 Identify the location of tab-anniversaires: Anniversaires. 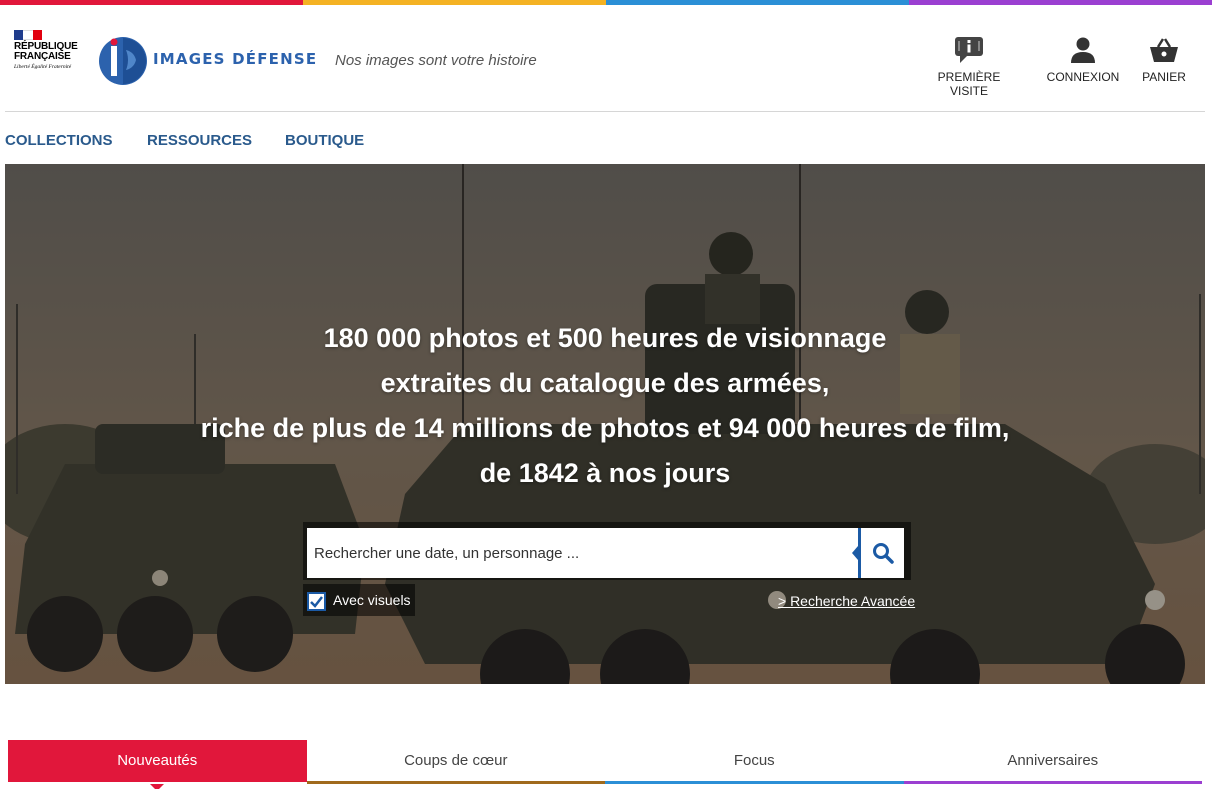
(1052, 762).